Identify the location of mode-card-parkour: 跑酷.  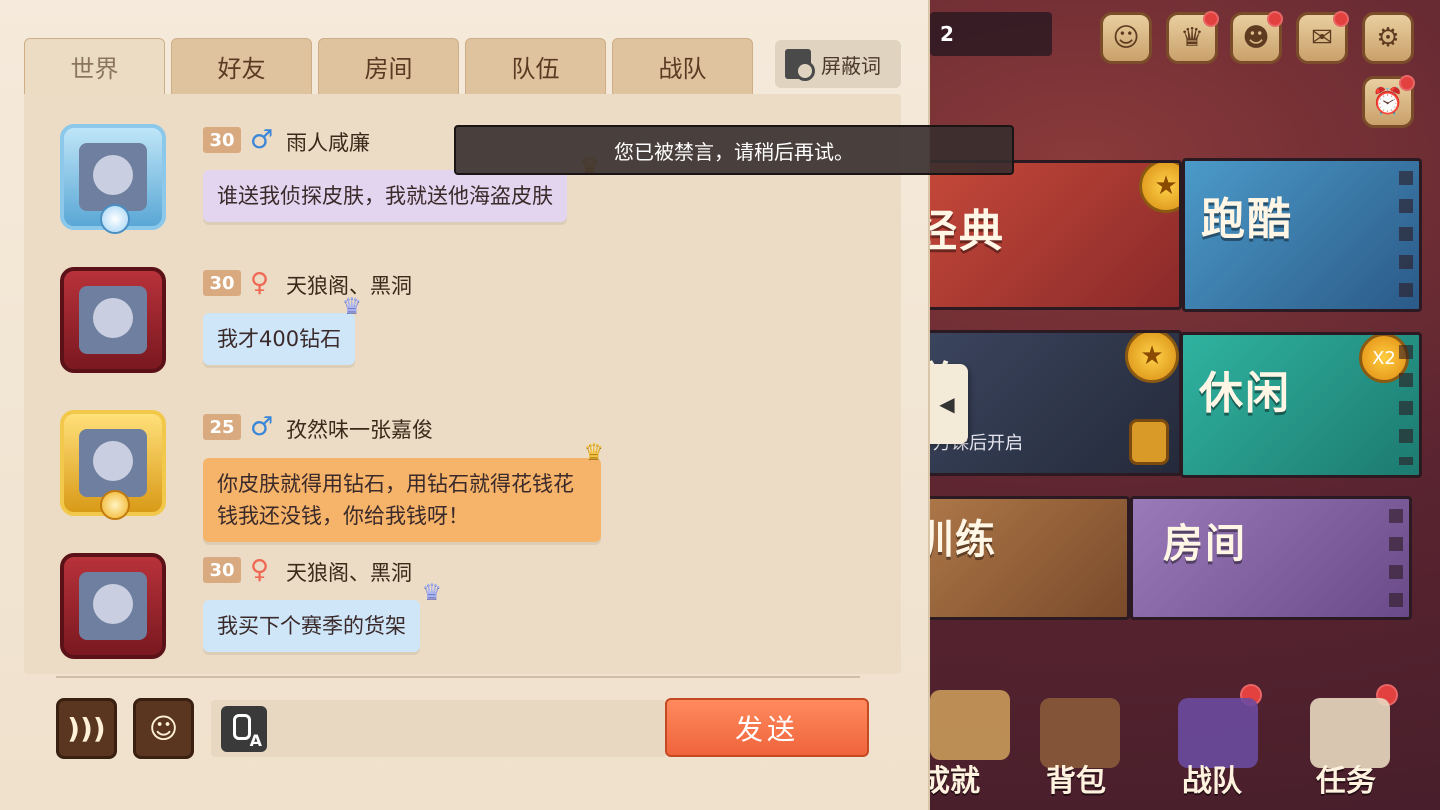
(1302, 235).